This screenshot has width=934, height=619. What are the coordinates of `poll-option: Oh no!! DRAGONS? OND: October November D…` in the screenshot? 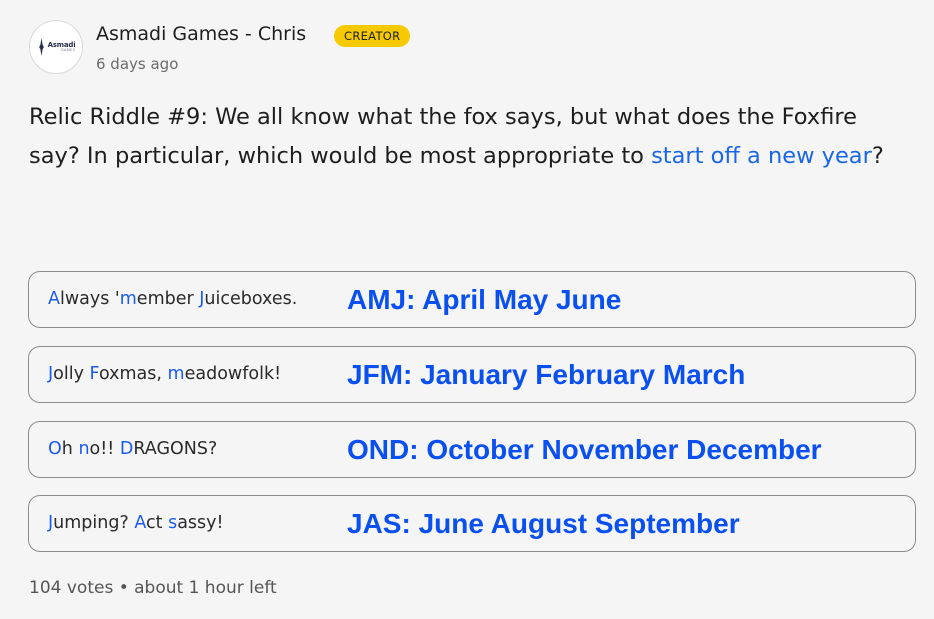 It's located at (472, 449).